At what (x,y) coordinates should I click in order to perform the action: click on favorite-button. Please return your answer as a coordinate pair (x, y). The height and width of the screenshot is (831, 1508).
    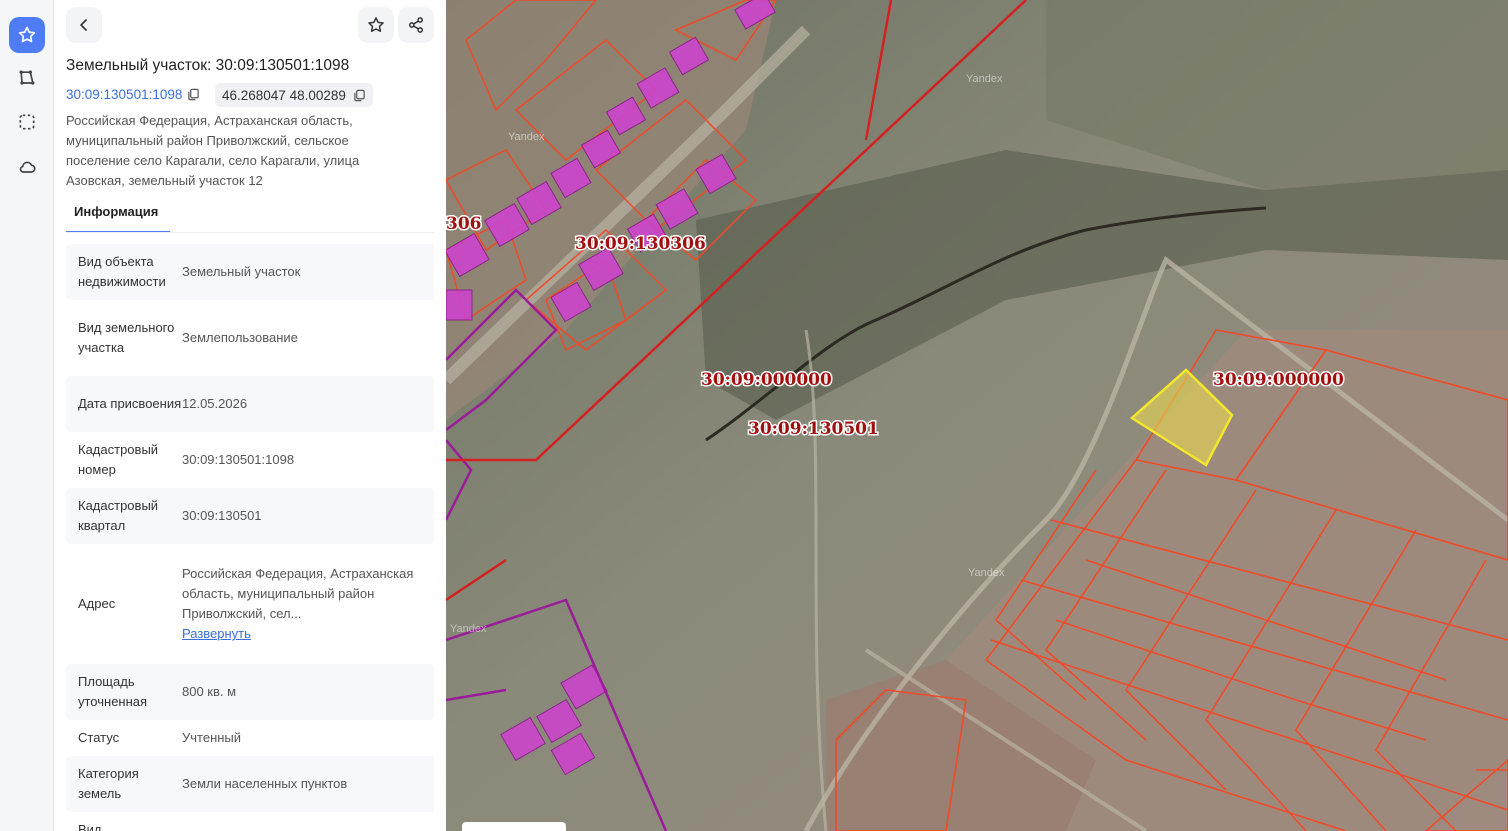
    Looking at the image, I should click on (376, 25).